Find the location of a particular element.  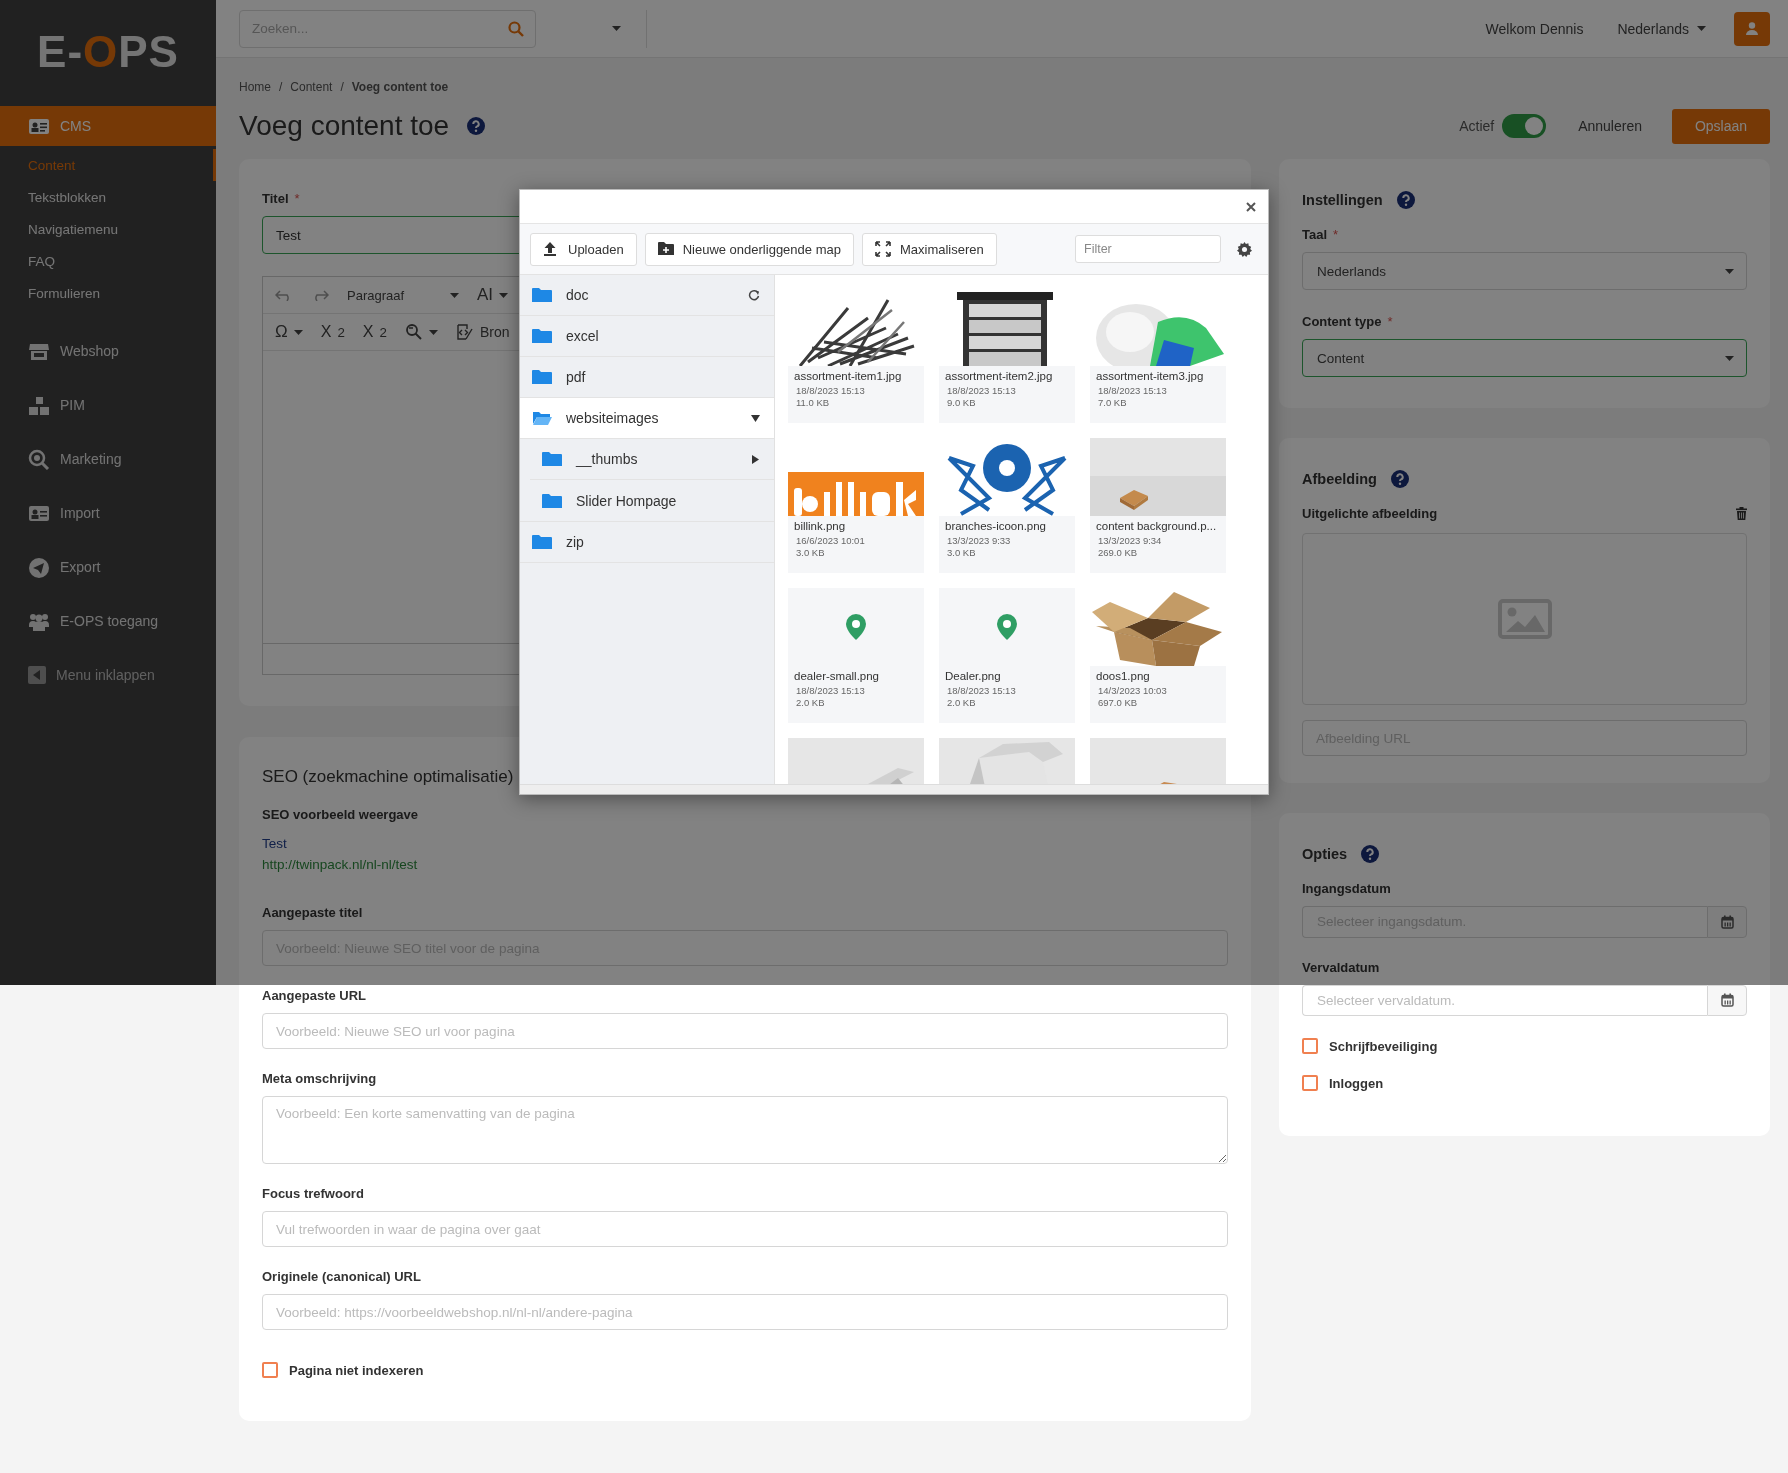

breadcrumb-item: Voeg content toe is located at coordinates (400, 87).